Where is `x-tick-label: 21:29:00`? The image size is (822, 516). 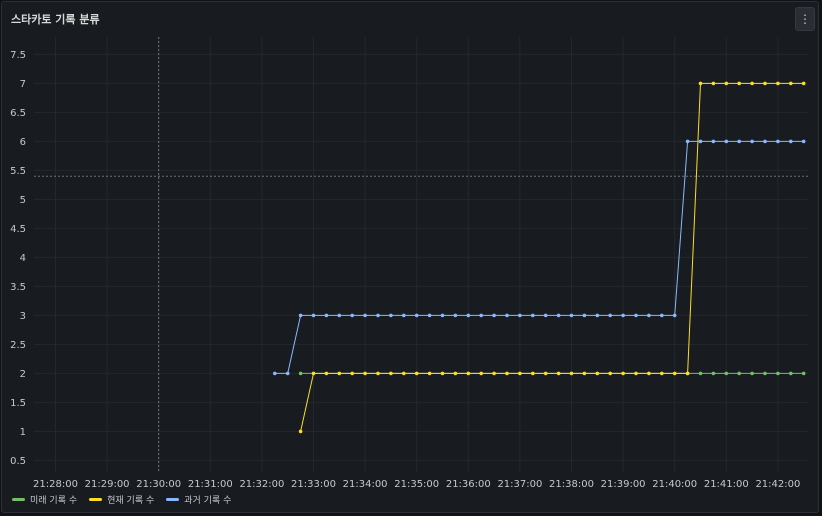 x-tick-label: 21:29:00 is located at coordinates (107, 484).